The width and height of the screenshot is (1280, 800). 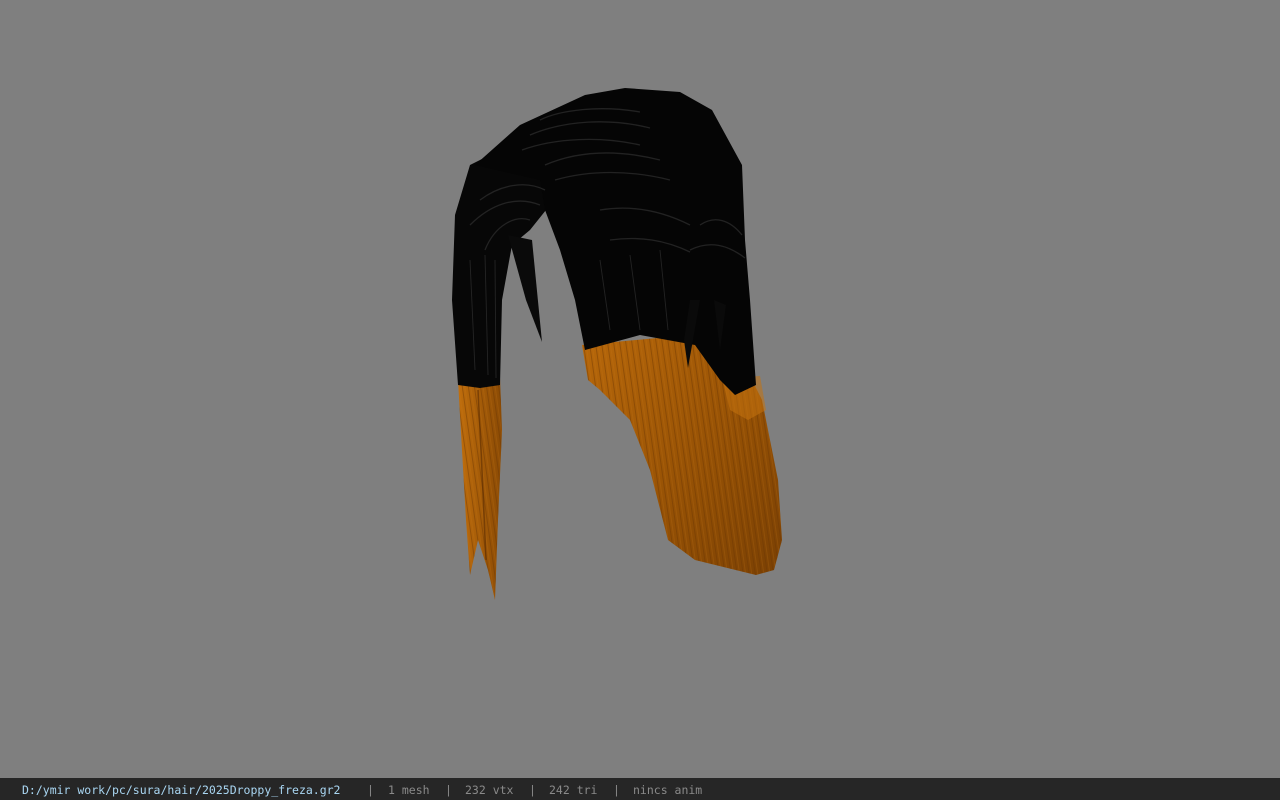 What do you see at coordinates (489, 790) in the screenshot?
I see `vertex-count-label: 232 vtx` at bounding box center [489, 790].